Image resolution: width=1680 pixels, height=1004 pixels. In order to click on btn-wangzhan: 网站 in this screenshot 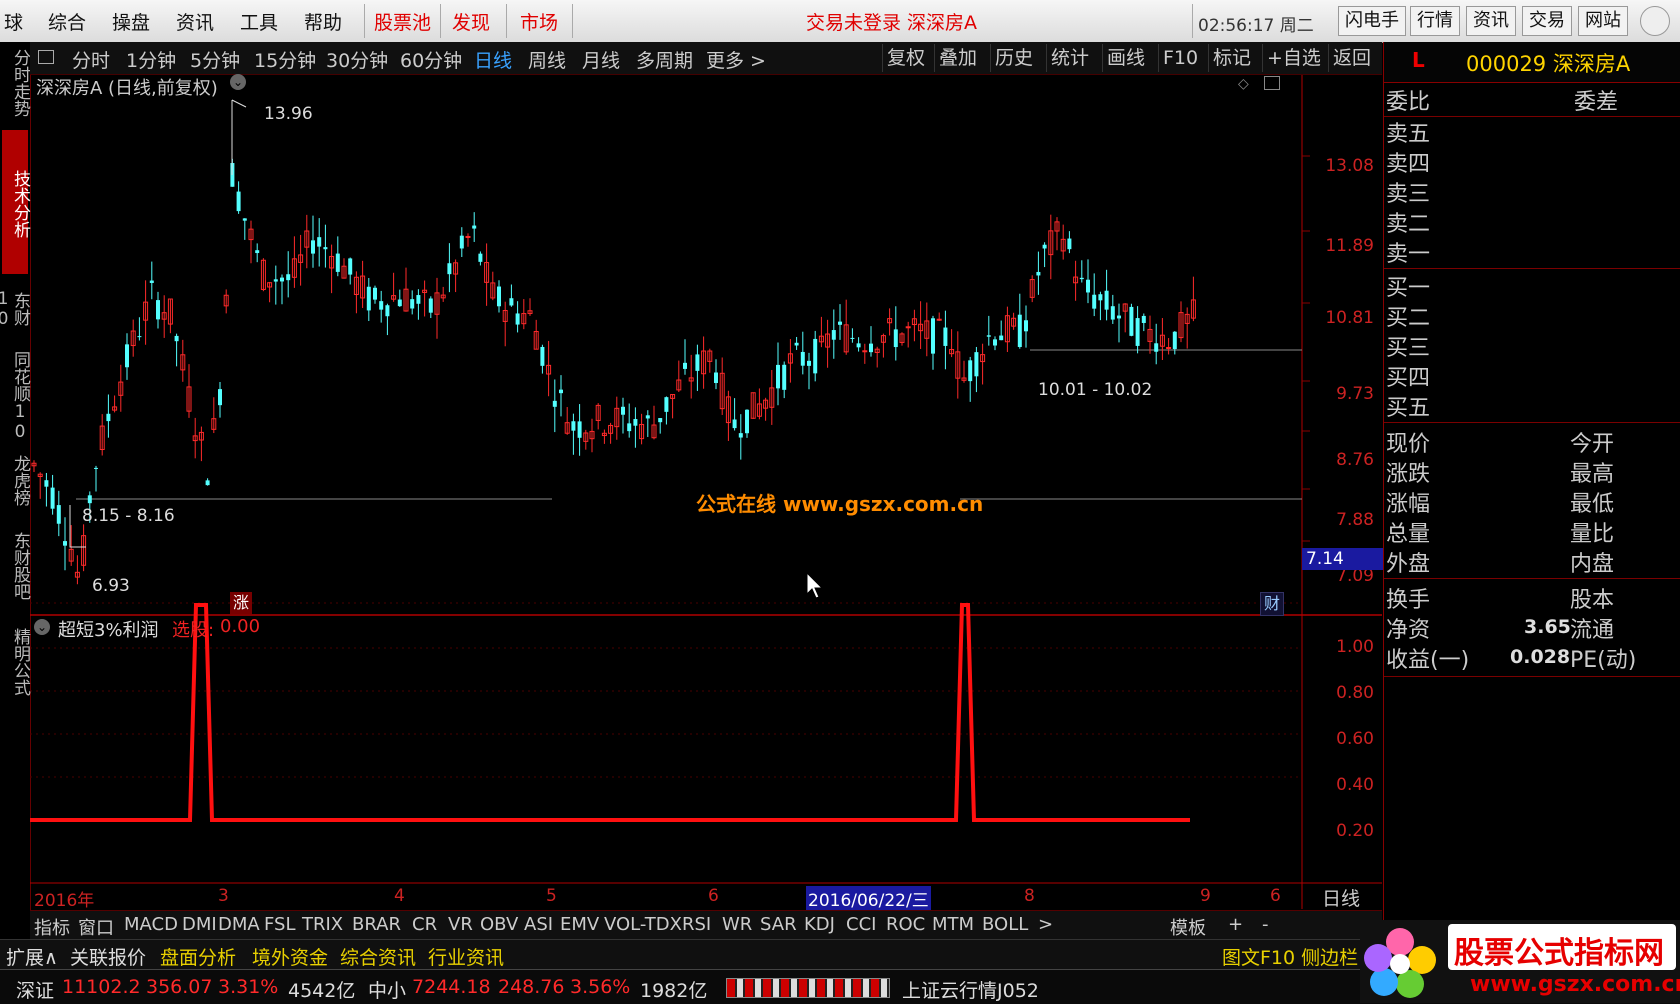, I will do `click(1603, 21)`.